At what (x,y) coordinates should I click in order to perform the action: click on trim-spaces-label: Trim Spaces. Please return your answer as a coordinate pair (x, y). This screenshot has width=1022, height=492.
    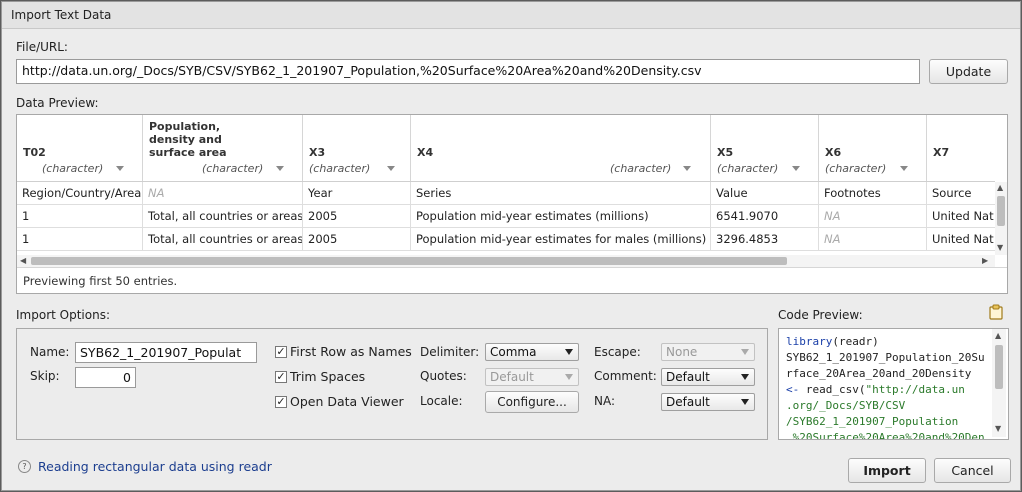
    Looking at the image, I should click on (328, 376).